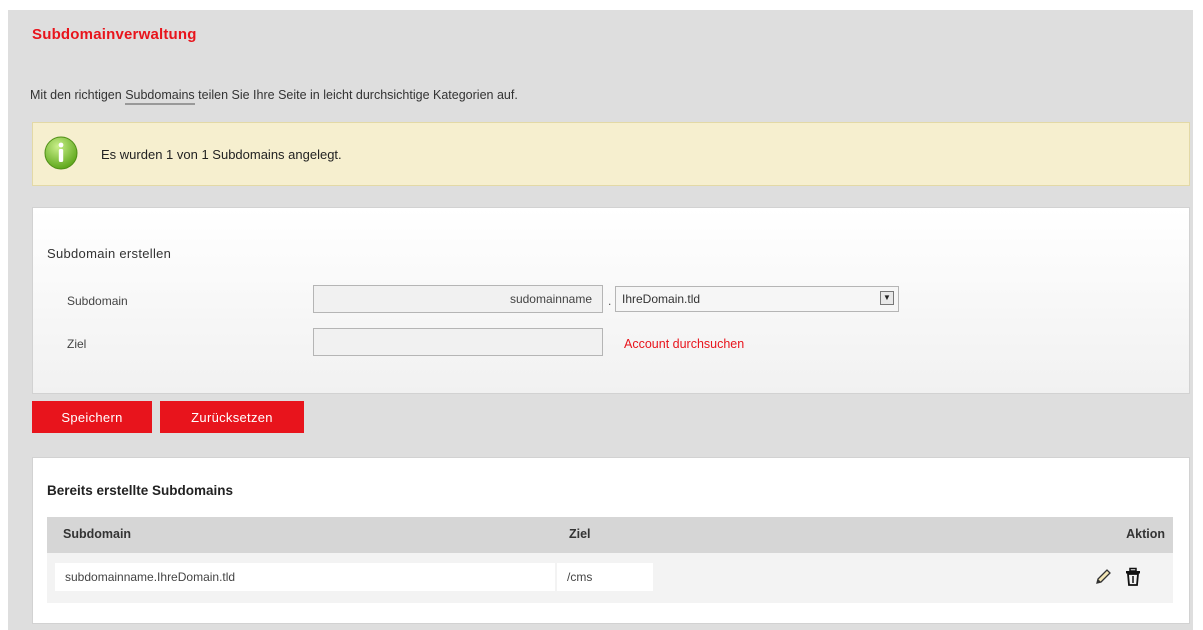 The width and height of the screenshot is (1203, 630). I want to click on subdomains-help-link: Subdomains, so click(160, 96).